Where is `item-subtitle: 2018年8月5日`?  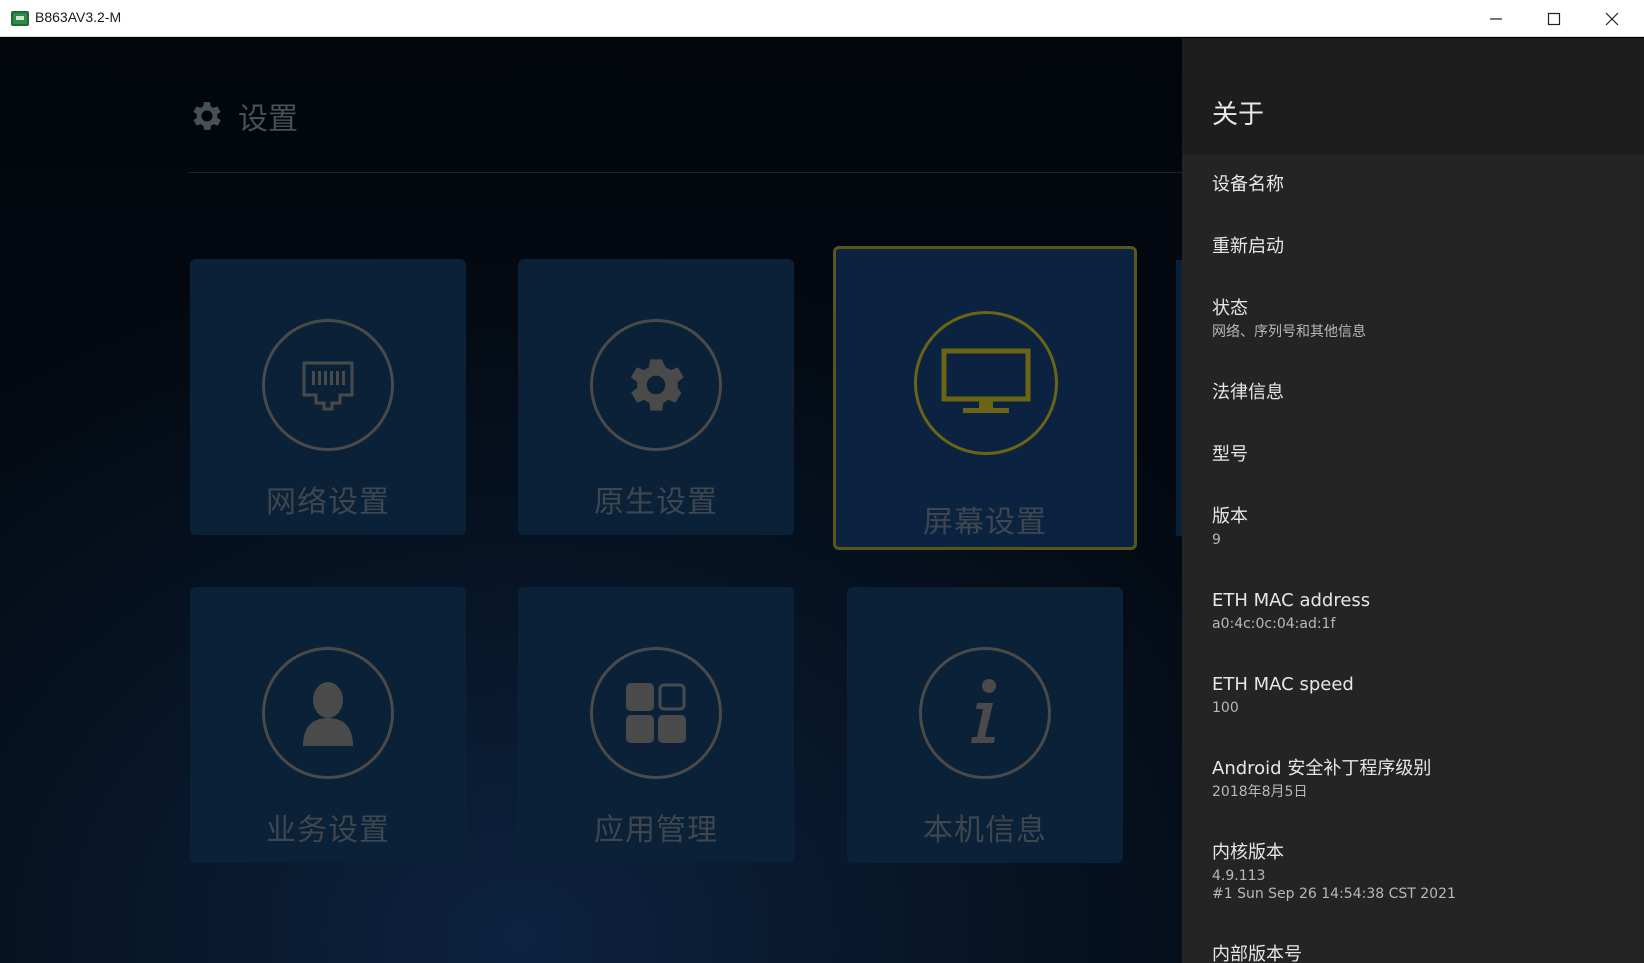 item-subtitle: 2018年8月5日 is located at coordinates (1260, 792).